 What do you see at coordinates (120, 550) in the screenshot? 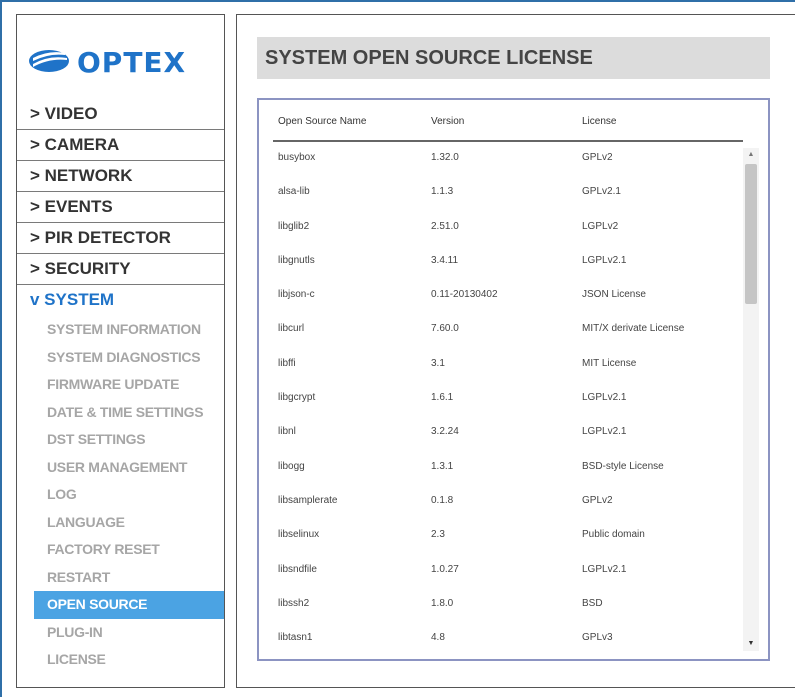
I see `submenu-factory-reset: FACTORY RESET` at bounding box center [120, 550].